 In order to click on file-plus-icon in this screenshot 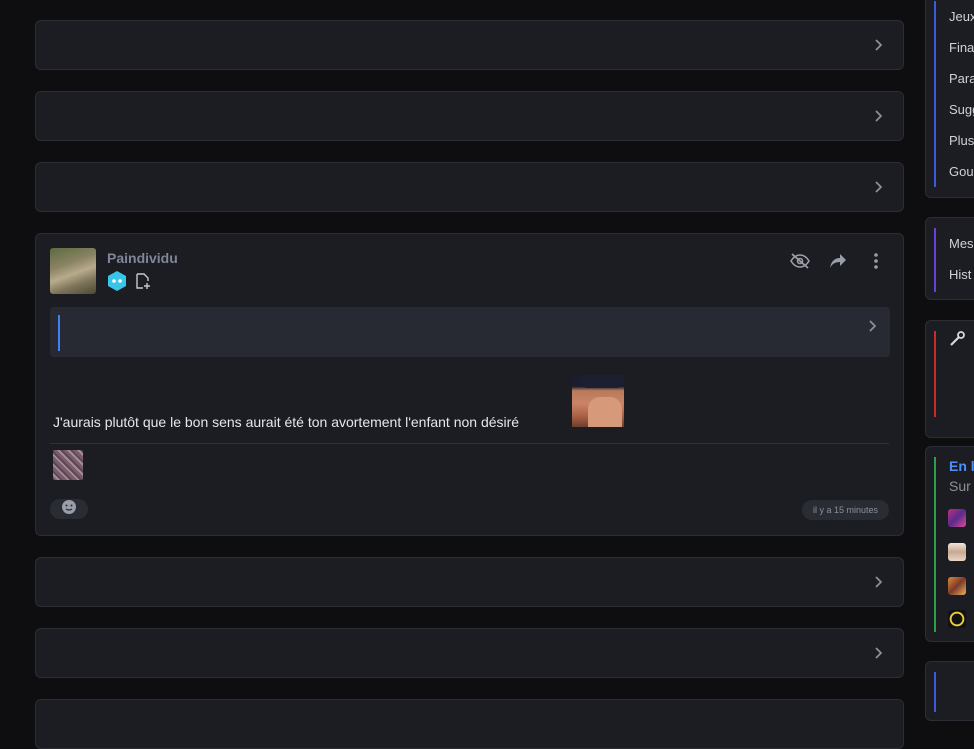, I will do `click(143, 283)`.